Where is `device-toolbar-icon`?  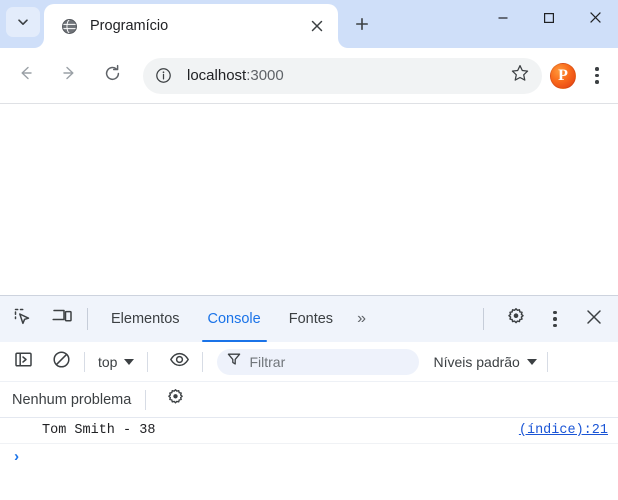 device-toolbar-icon is located at coordinates (62, 319).